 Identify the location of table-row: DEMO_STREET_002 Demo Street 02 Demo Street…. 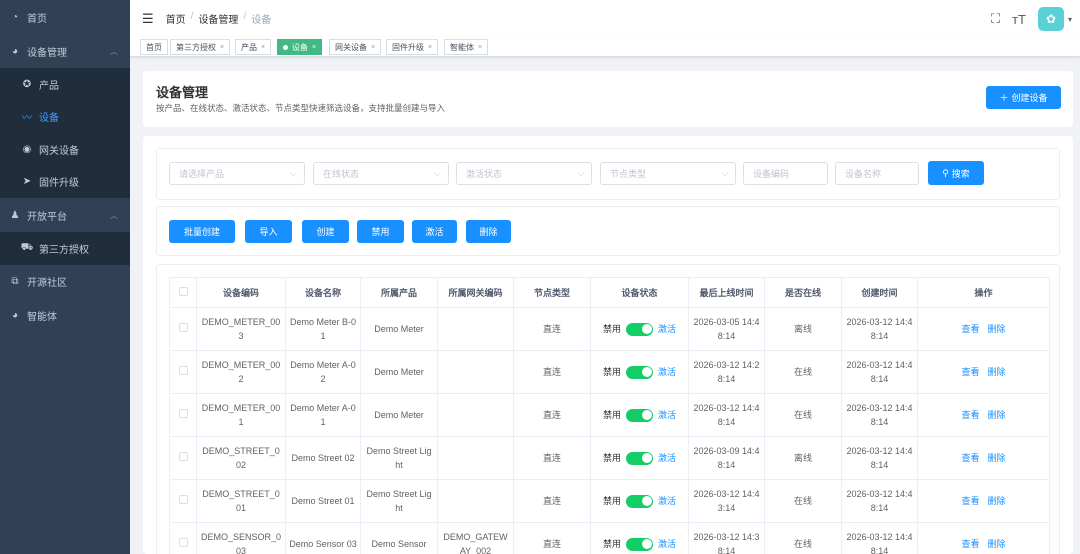
(609, 458).